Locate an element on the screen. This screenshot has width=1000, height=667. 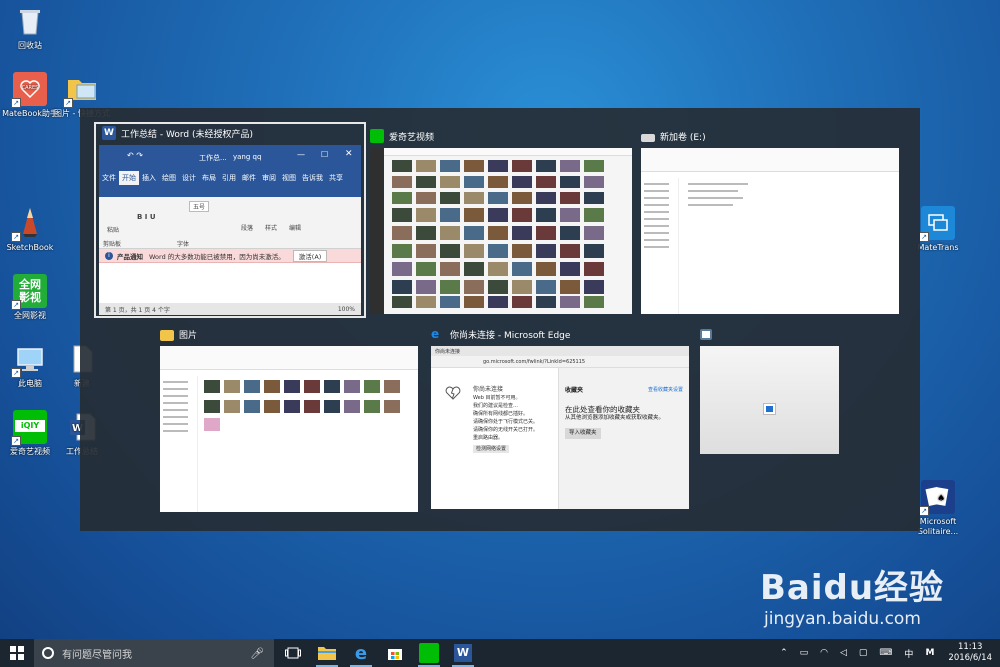
tab-file: 文件 is located at coordinates (109, 178).